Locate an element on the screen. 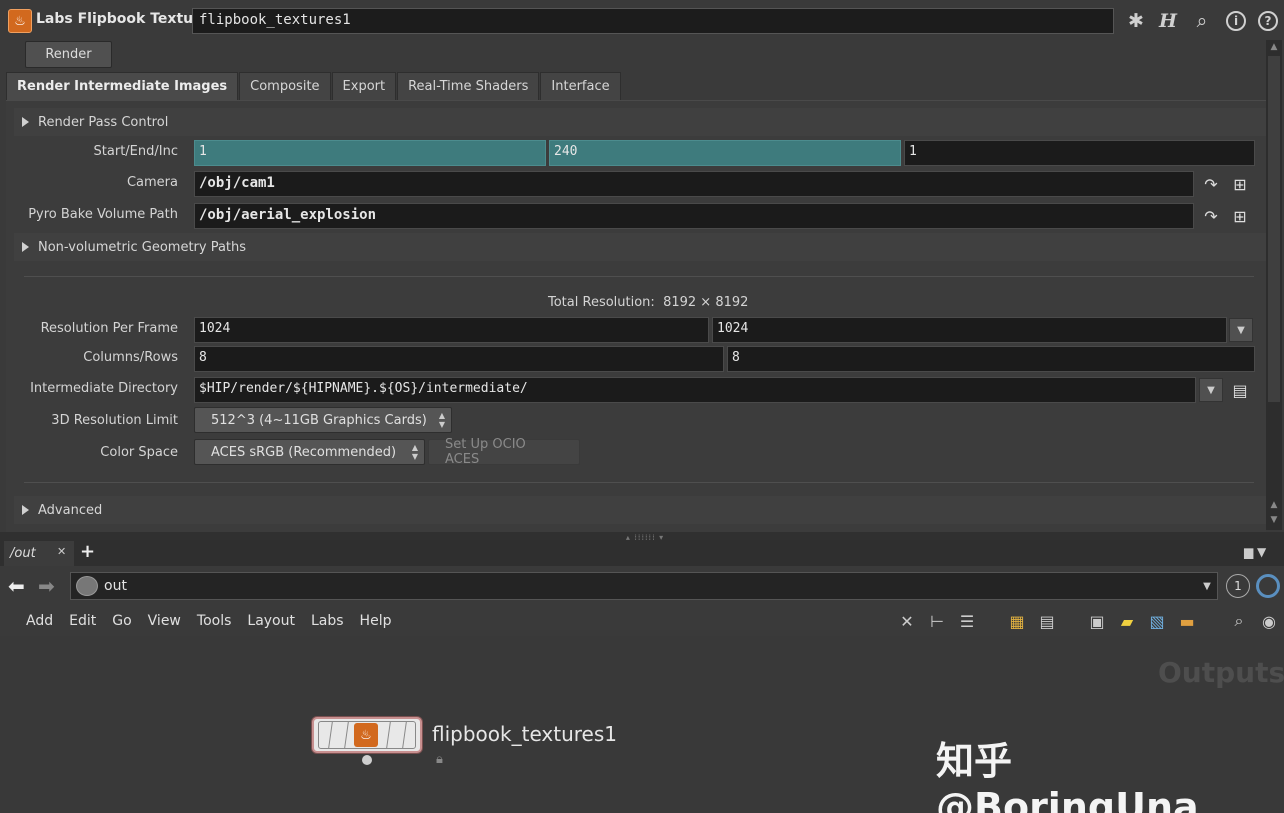 The width and height of the screenshot is (1284, 813). menu-go: Go is located at coordinates (121, 621).